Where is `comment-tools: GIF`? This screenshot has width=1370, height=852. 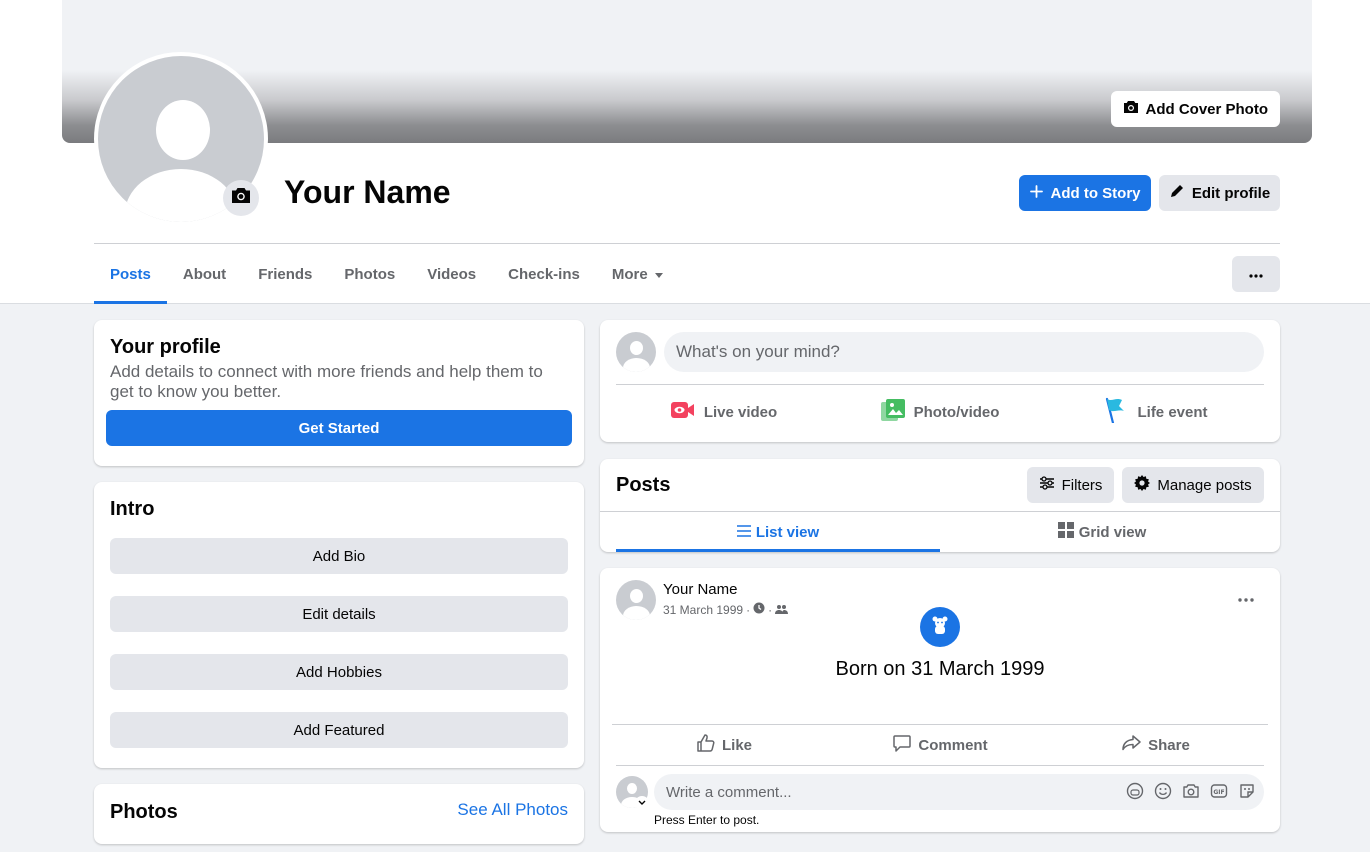
comment-tools: GIF is located at coordinates (1191, 793).